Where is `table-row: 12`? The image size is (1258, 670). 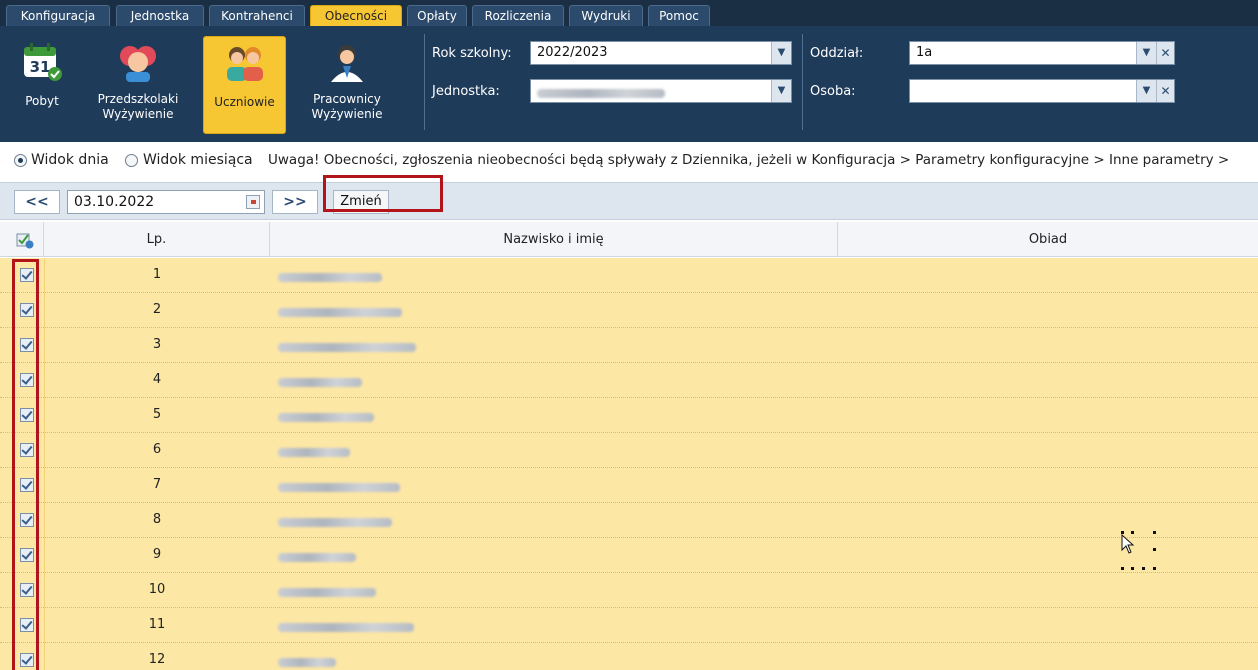 table-row: 12 is located at coordinates (629, 656).